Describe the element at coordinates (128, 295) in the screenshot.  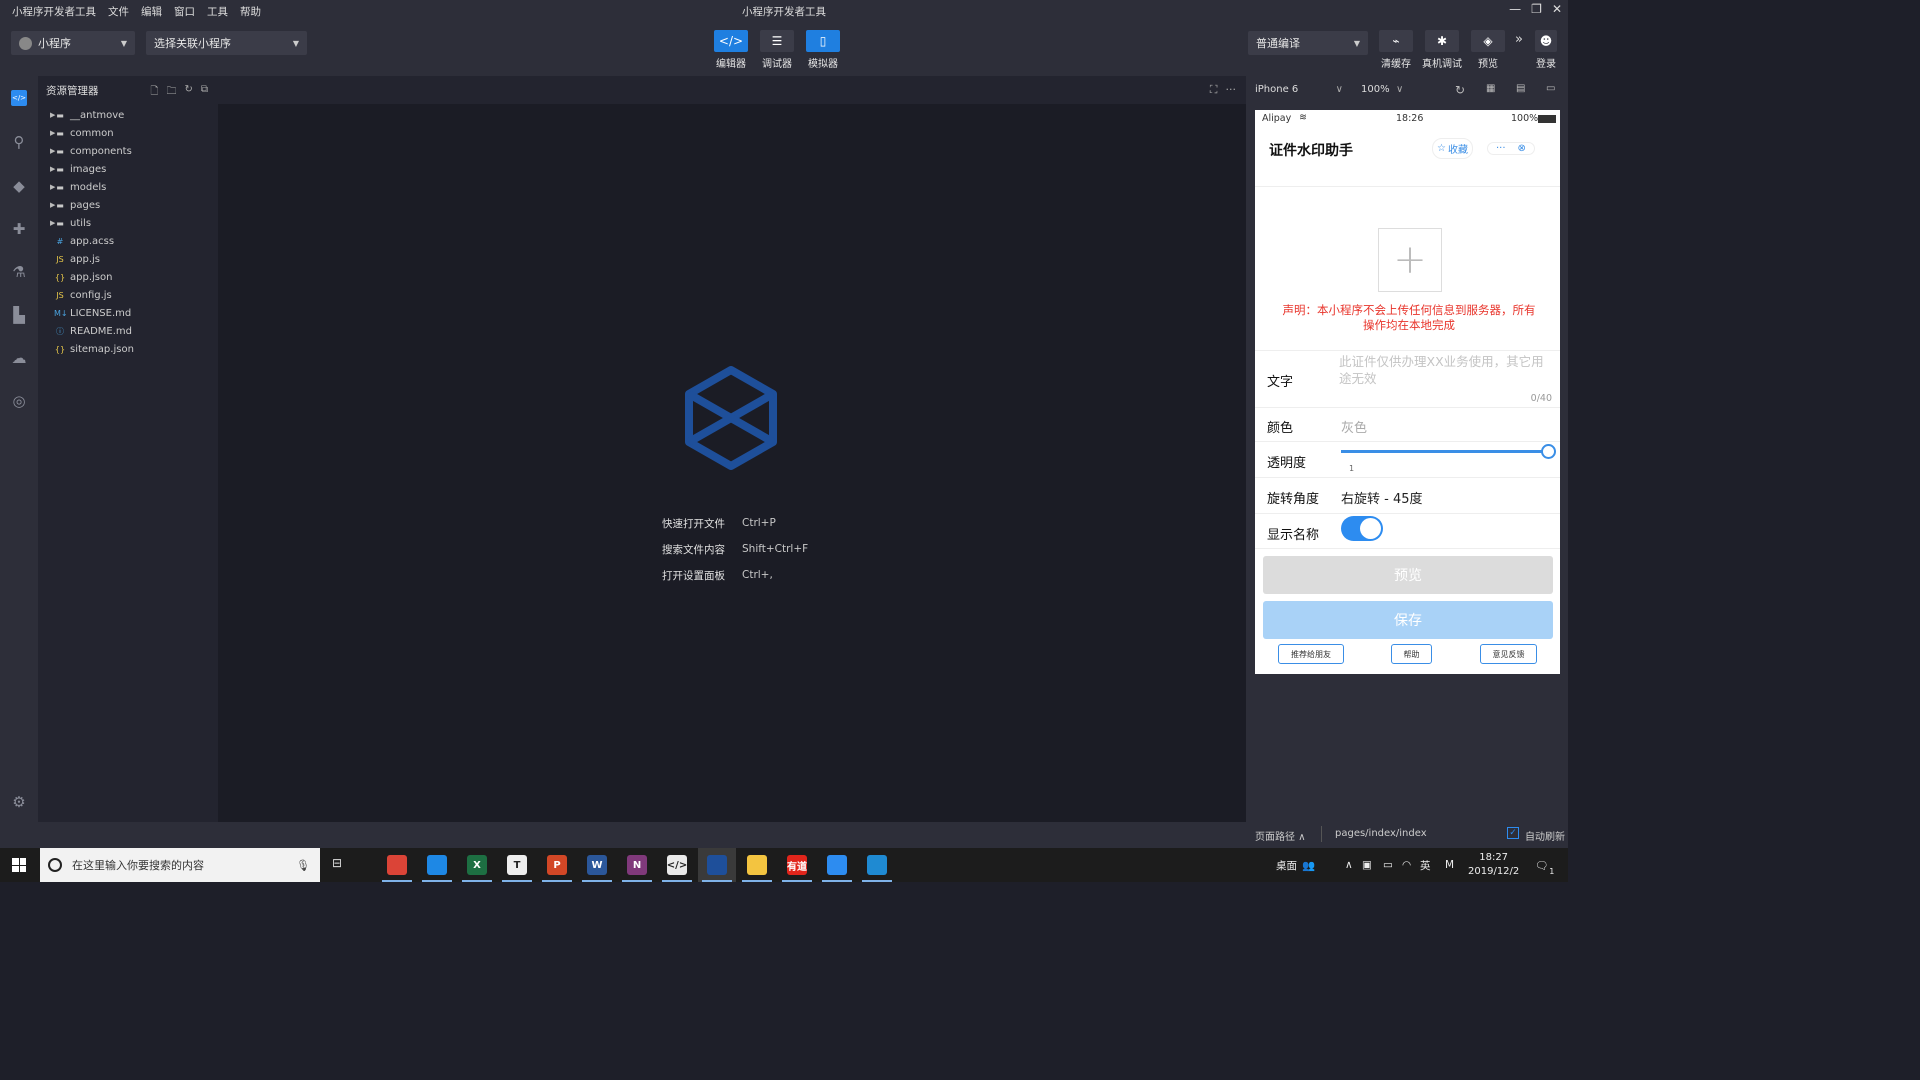
I see `file-item: JS config.js` at that location.